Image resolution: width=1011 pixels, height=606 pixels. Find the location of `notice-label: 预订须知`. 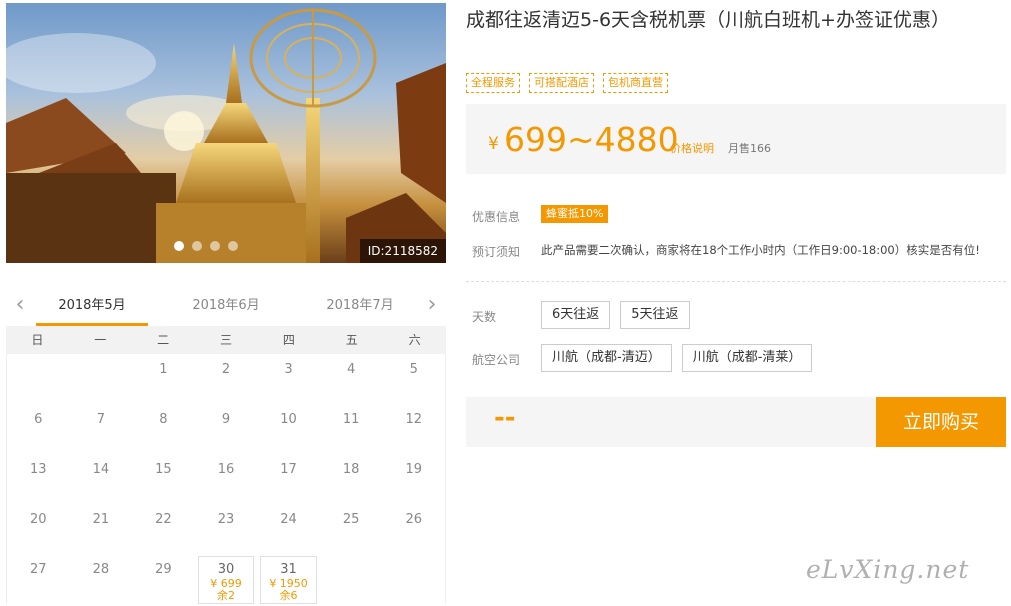

notice-label: 预订须知 is located at coordinates (496, 252).